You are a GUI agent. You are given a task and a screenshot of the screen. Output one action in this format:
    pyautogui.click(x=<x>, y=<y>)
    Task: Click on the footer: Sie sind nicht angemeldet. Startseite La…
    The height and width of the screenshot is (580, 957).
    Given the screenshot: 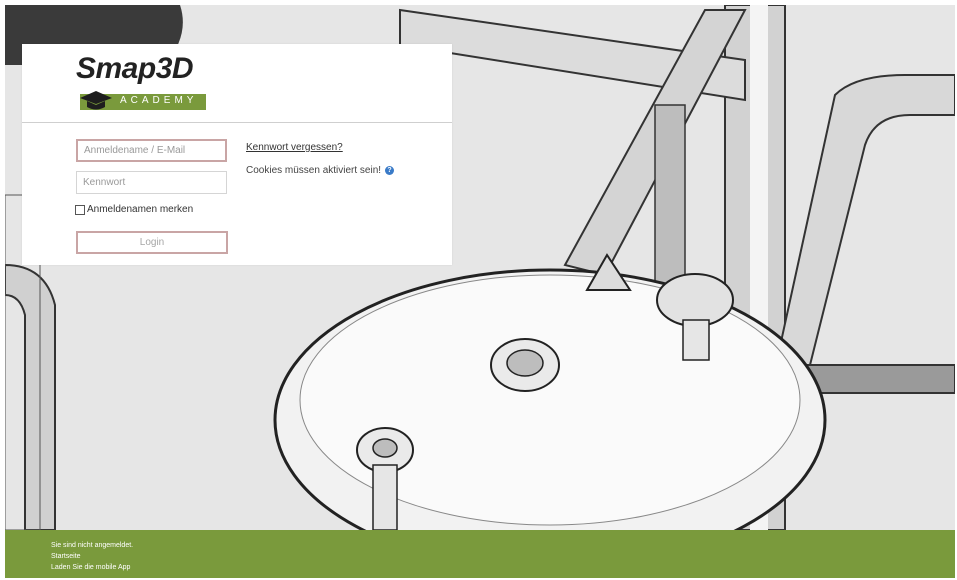 What is the action you would take?
    pyautogui.click(x=480, y=554)
    